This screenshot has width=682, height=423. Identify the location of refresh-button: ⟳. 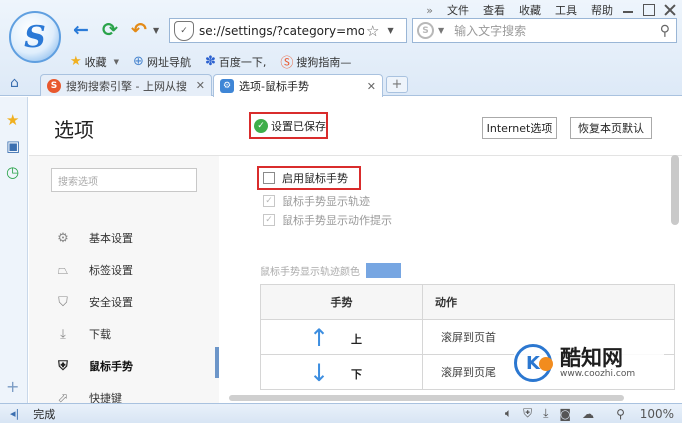
(110, 30).